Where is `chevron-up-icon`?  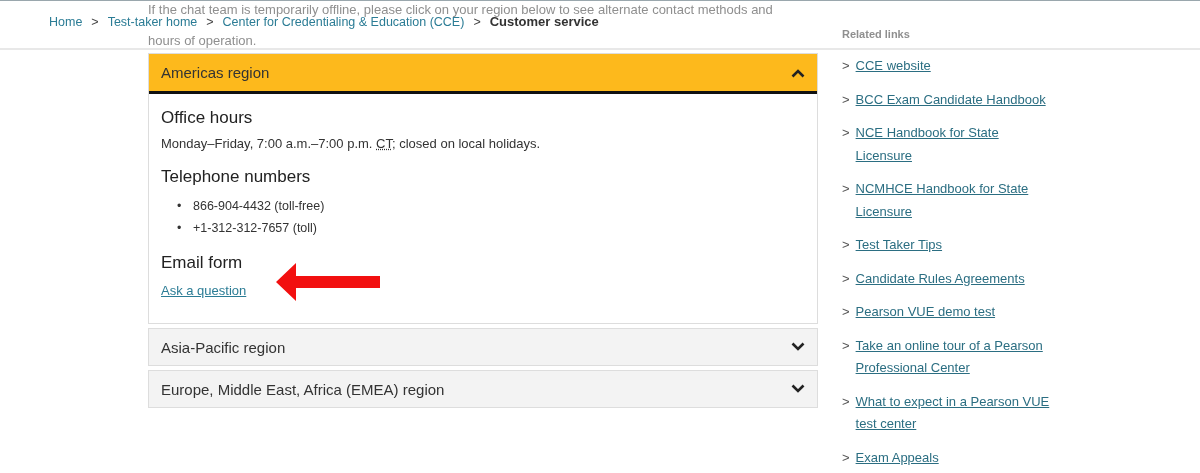
chevron-up-icon is located at coordinates (798, 72).